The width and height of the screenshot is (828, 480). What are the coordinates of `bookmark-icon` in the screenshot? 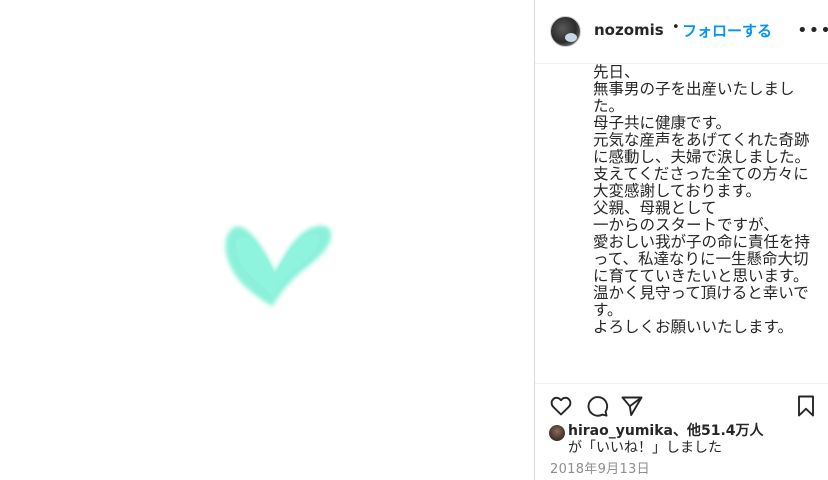 It's located at (806, 406).